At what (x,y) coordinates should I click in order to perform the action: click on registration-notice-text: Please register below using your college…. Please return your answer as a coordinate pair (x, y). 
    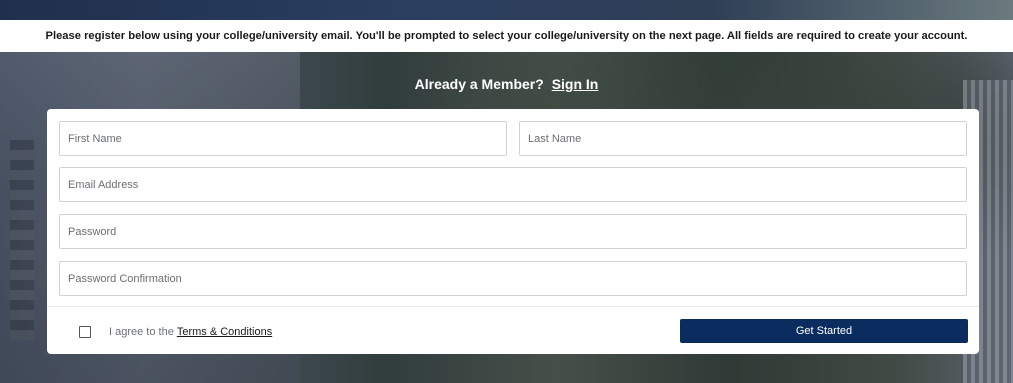
    Looking at the image, I should click on (506, 36).